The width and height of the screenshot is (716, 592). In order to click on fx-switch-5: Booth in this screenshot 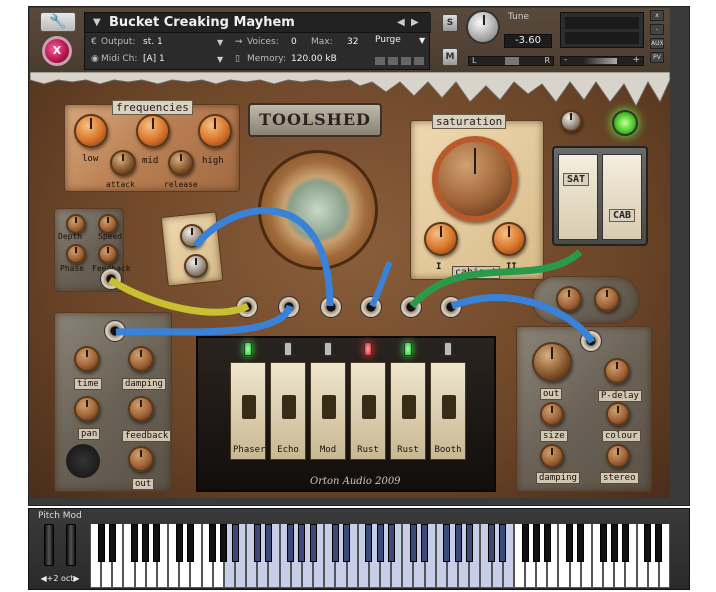, I will do `click(448, 411)`.